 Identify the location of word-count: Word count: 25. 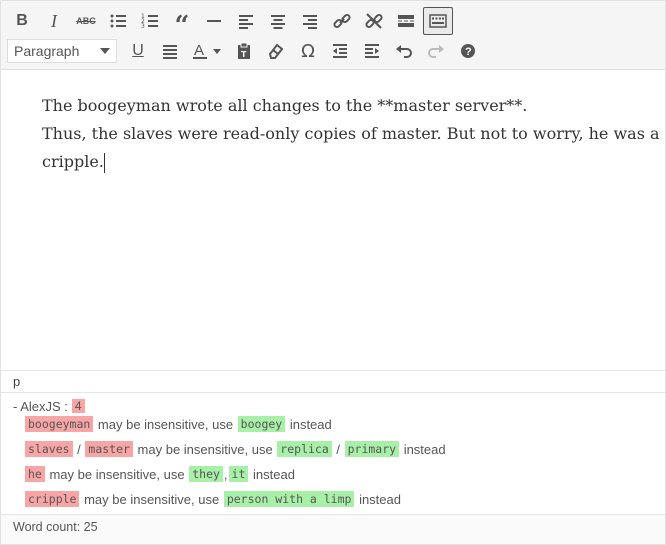
(333, 529).